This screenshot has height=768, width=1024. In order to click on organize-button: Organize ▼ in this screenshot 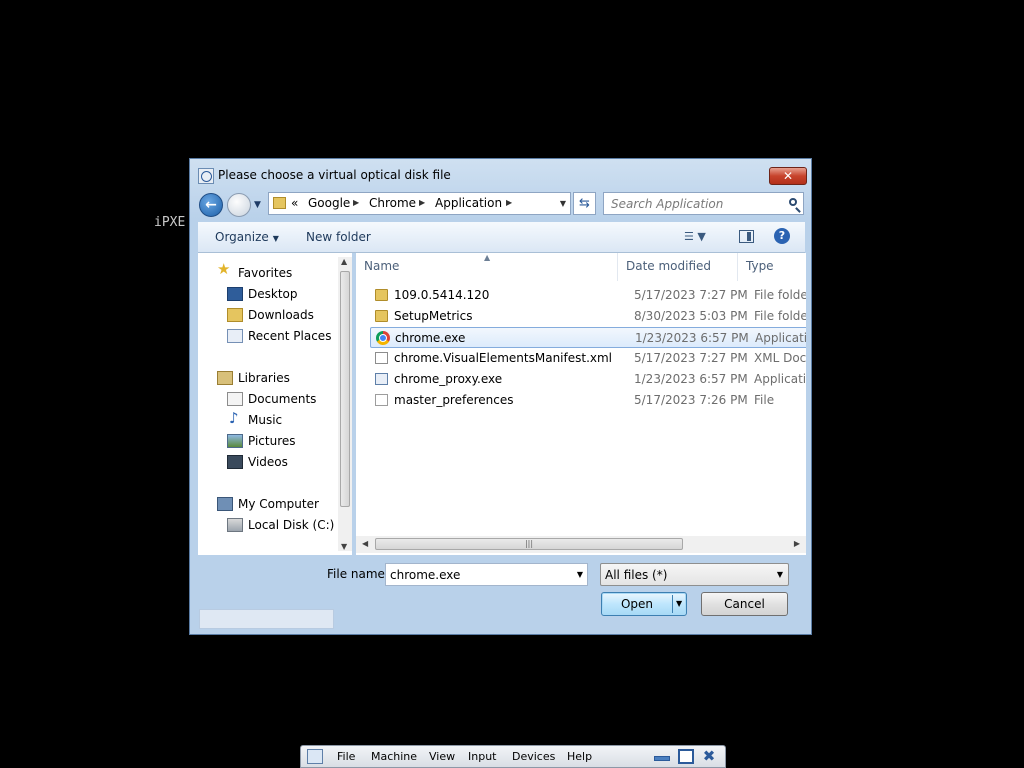, I will do `click(247, 237)`.